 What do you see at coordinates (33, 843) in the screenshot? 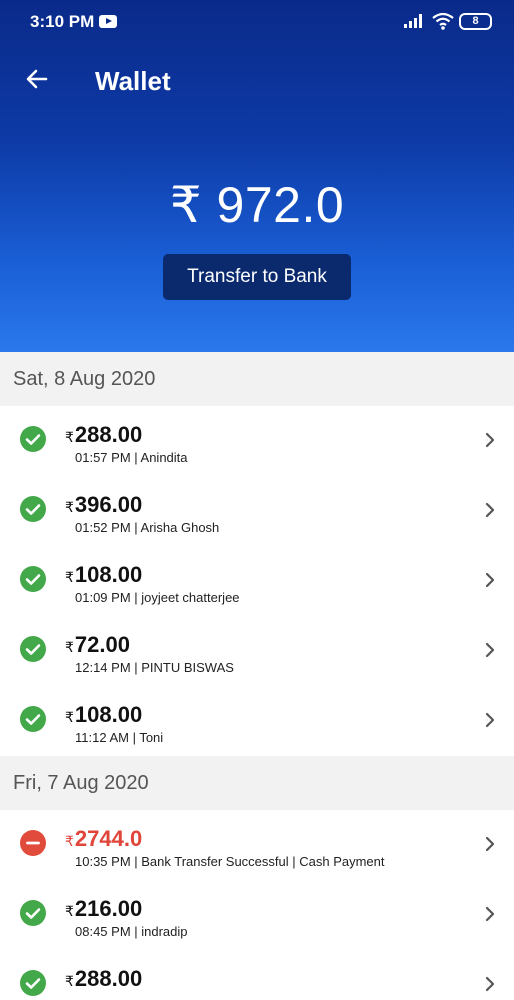
I see `minus-circle-icon` at bounding box center [33, 843].